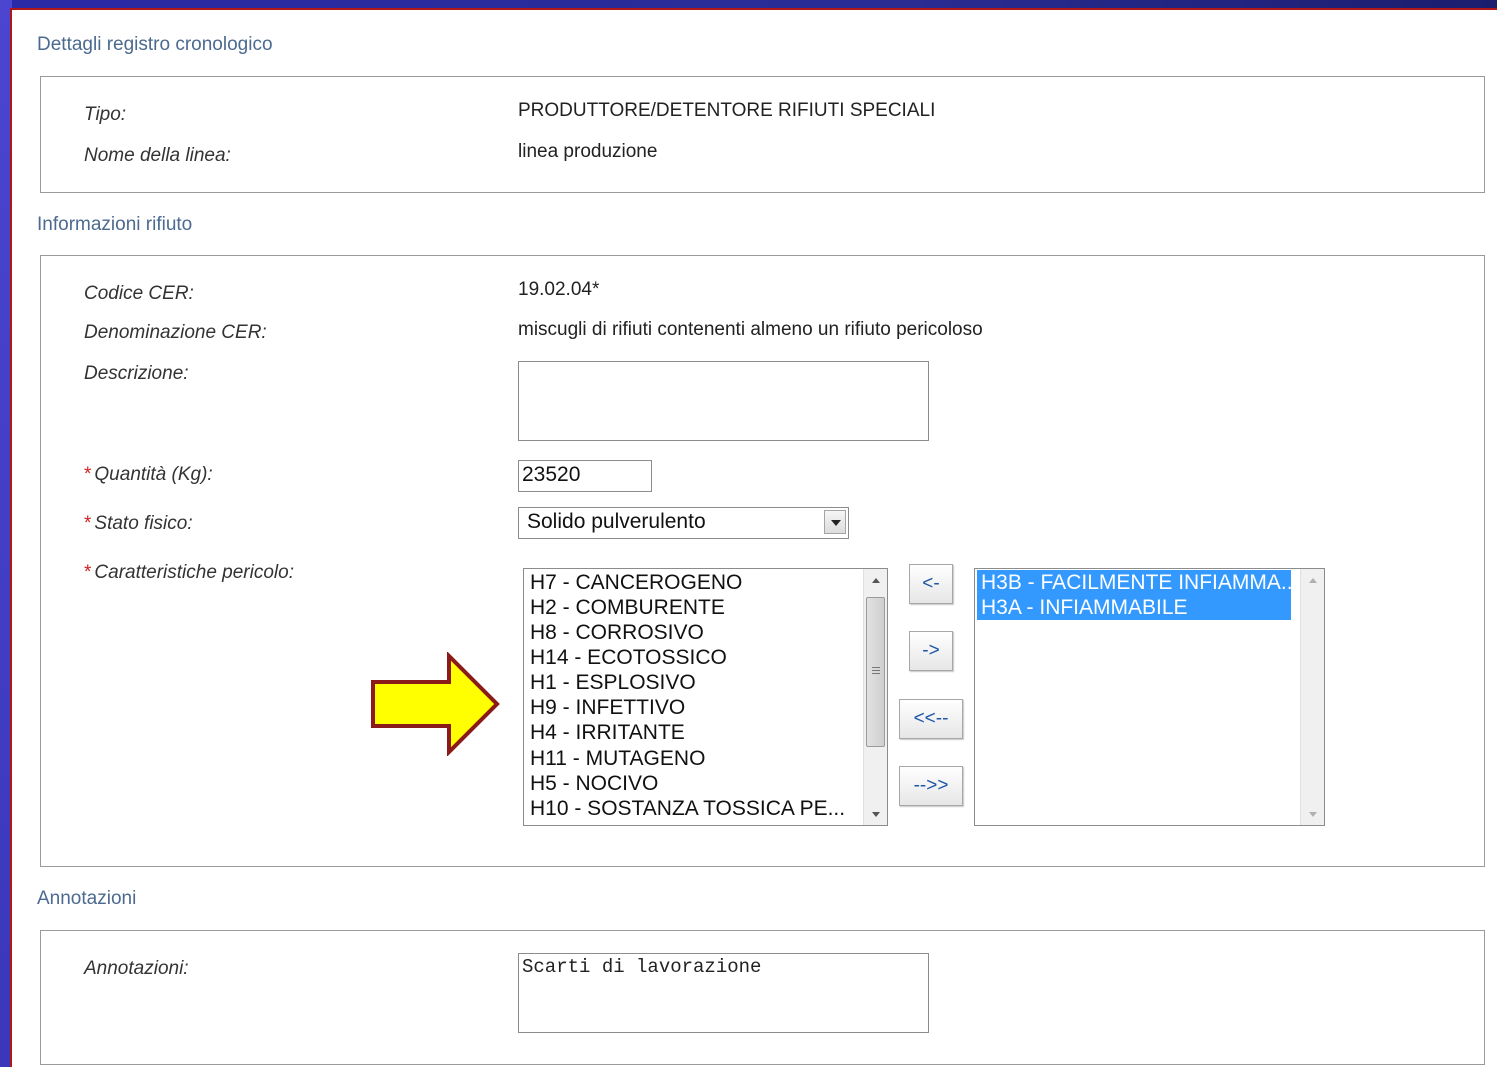  I want to click on annotazioni-panel: Annotazioni: Scarti di lavorazione, so click(762, 997).